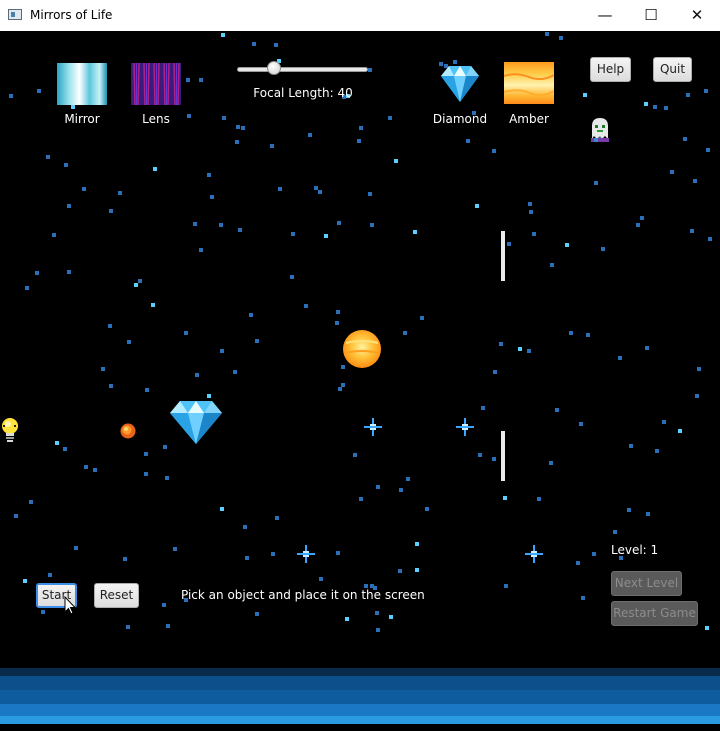 The image size is (720, 731). I want to click on sparkle-icon, so click(534, 554).